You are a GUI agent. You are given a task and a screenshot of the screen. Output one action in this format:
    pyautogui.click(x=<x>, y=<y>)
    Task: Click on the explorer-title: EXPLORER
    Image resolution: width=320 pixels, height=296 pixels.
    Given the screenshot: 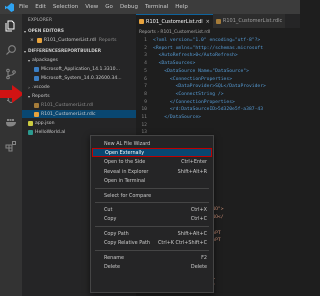 What is the action you would take?
    pyautogui.click(x=40, y=20)
    